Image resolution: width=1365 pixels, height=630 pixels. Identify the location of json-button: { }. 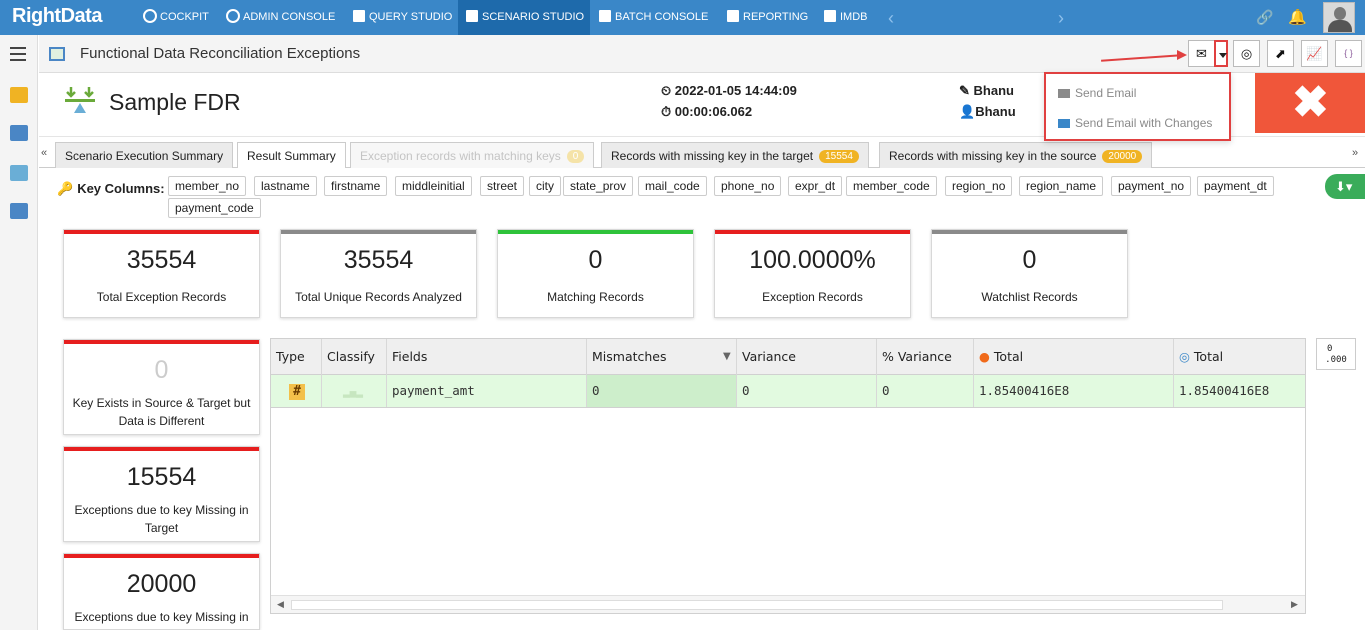
(1348, 53).